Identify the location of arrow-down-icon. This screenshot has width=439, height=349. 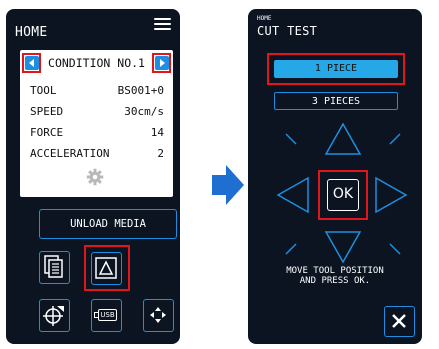
(343, 247).